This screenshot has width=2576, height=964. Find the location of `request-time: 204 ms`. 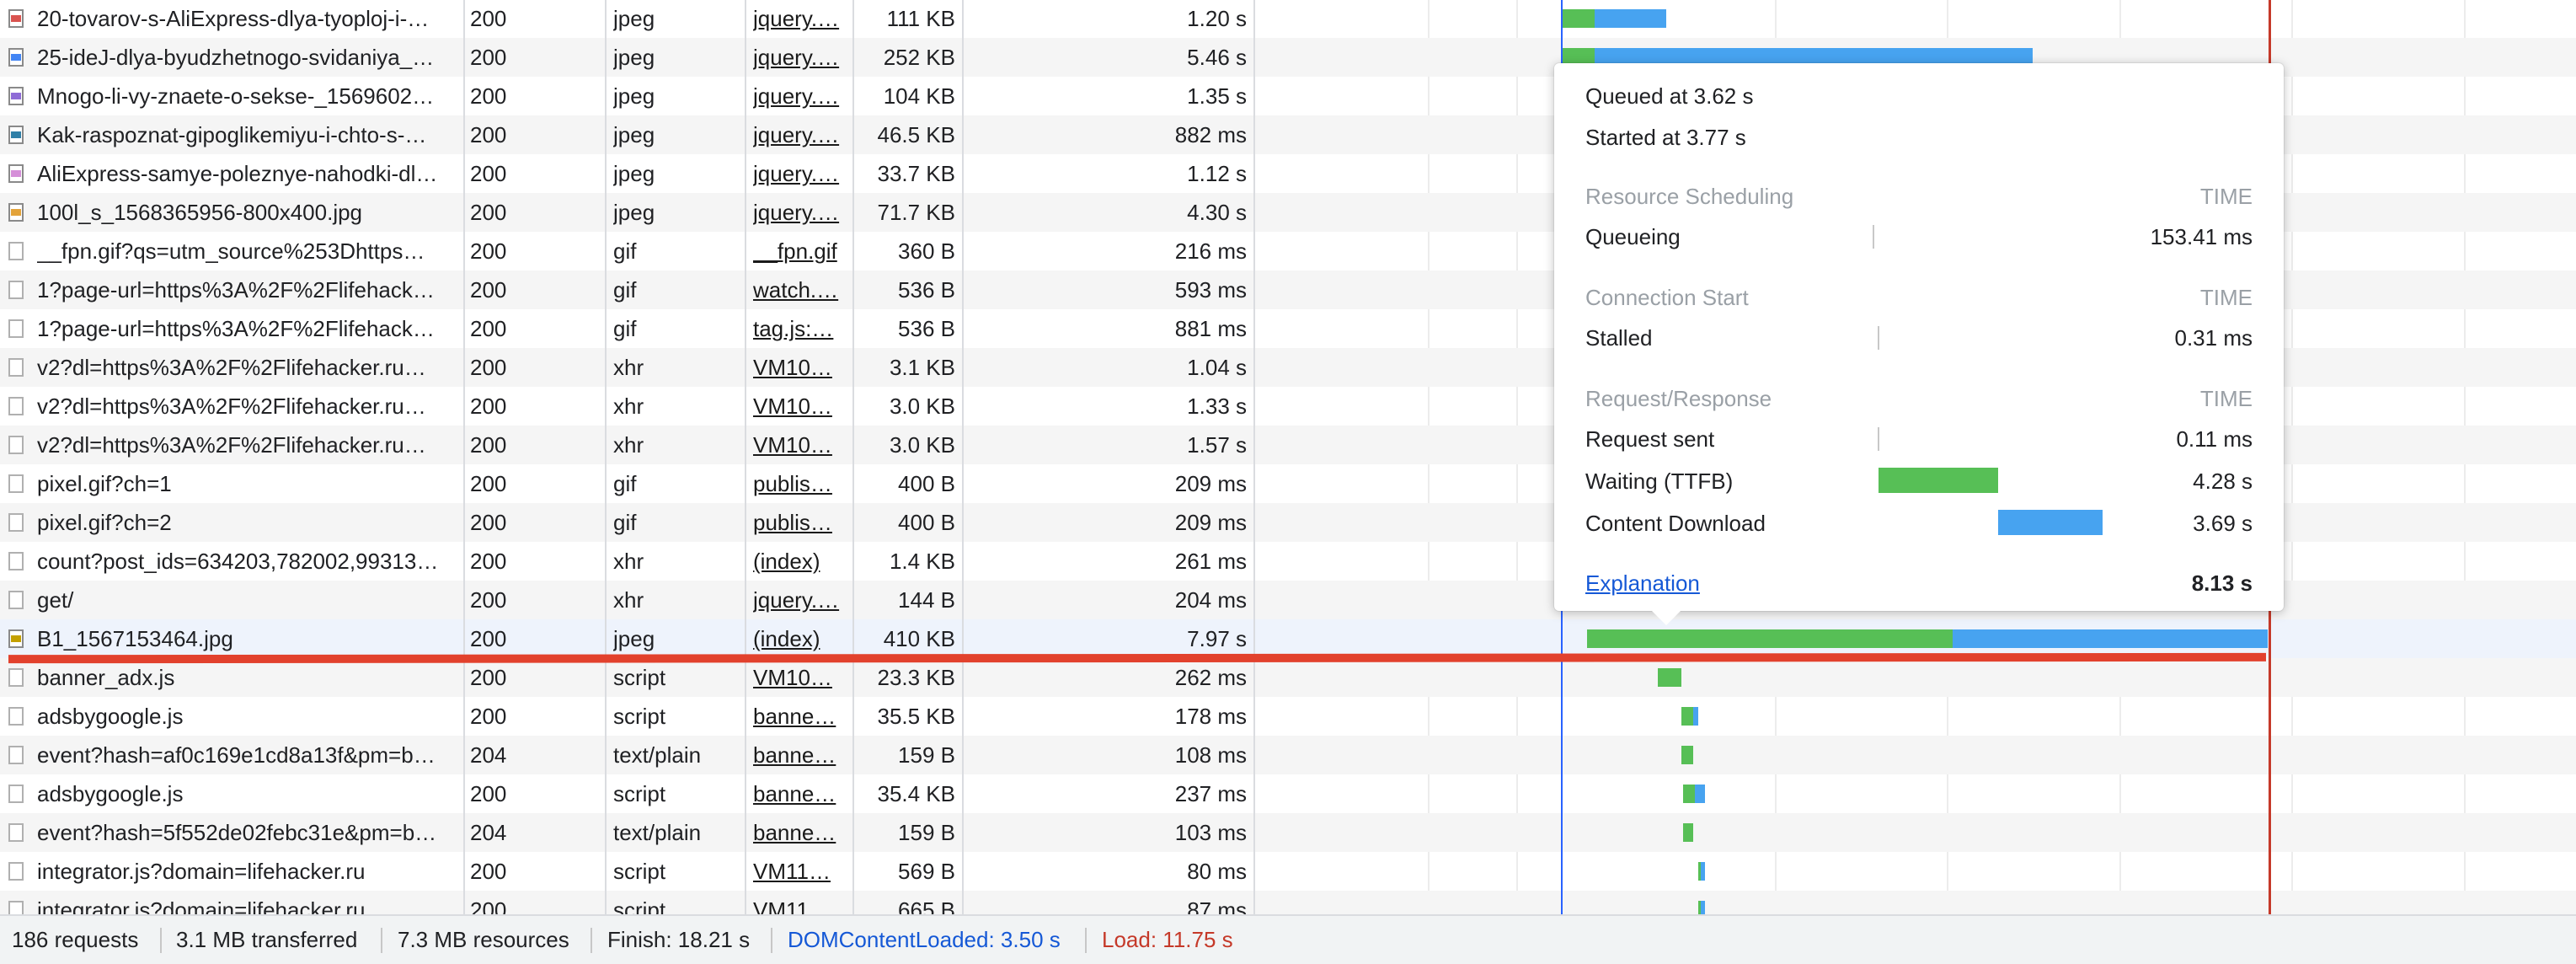

request-time: 204 ms is located at coordinates (1210, 600).